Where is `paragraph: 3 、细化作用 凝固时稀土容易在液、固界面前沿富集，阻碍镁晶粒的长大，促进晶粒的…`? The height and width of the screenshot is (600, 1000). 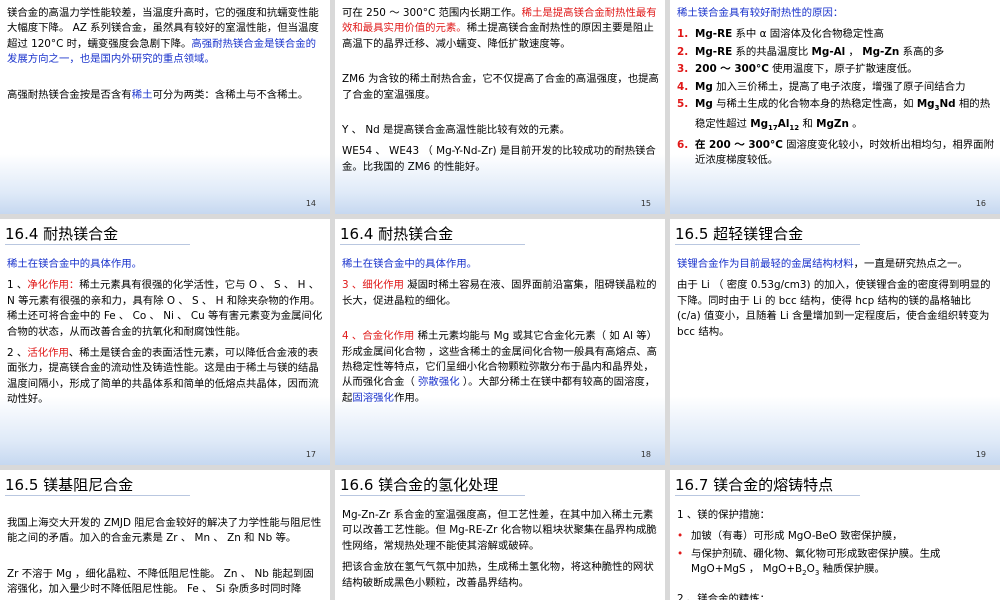
paragraph: 3 、细化作用 凝固时稀土容易在液、固界面前沿富集，阻碍镁晶粒的长大，促进晶粒的… is located at coordinates (499, 293).